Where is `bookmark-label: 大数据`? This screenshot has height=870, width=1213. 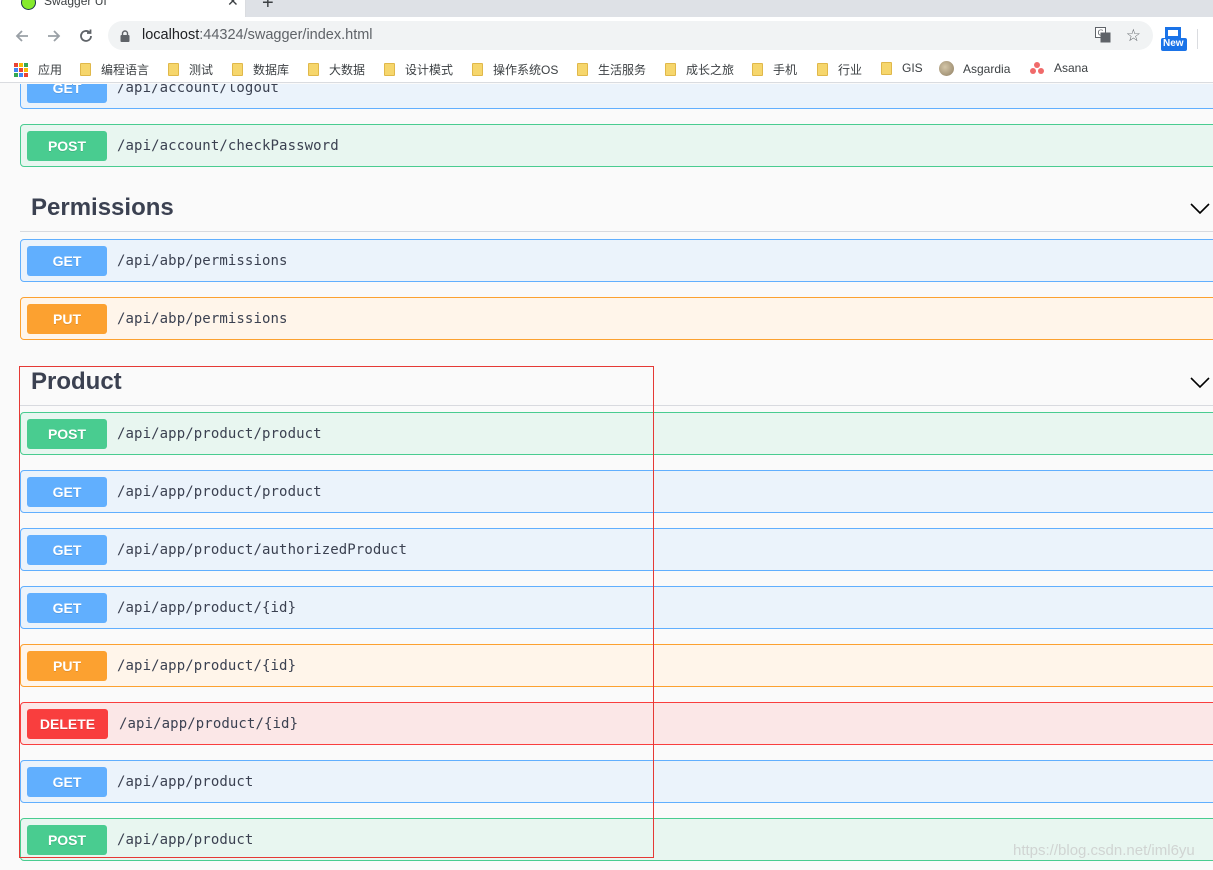 bookmark-label: 大数据 is located at coordinates (347, 70).